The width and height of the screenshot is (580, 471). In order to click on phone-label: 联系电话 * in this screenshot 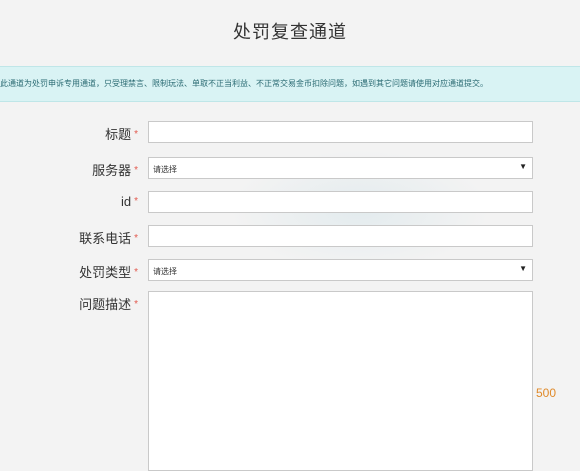, I will do `click(108, 238)`.